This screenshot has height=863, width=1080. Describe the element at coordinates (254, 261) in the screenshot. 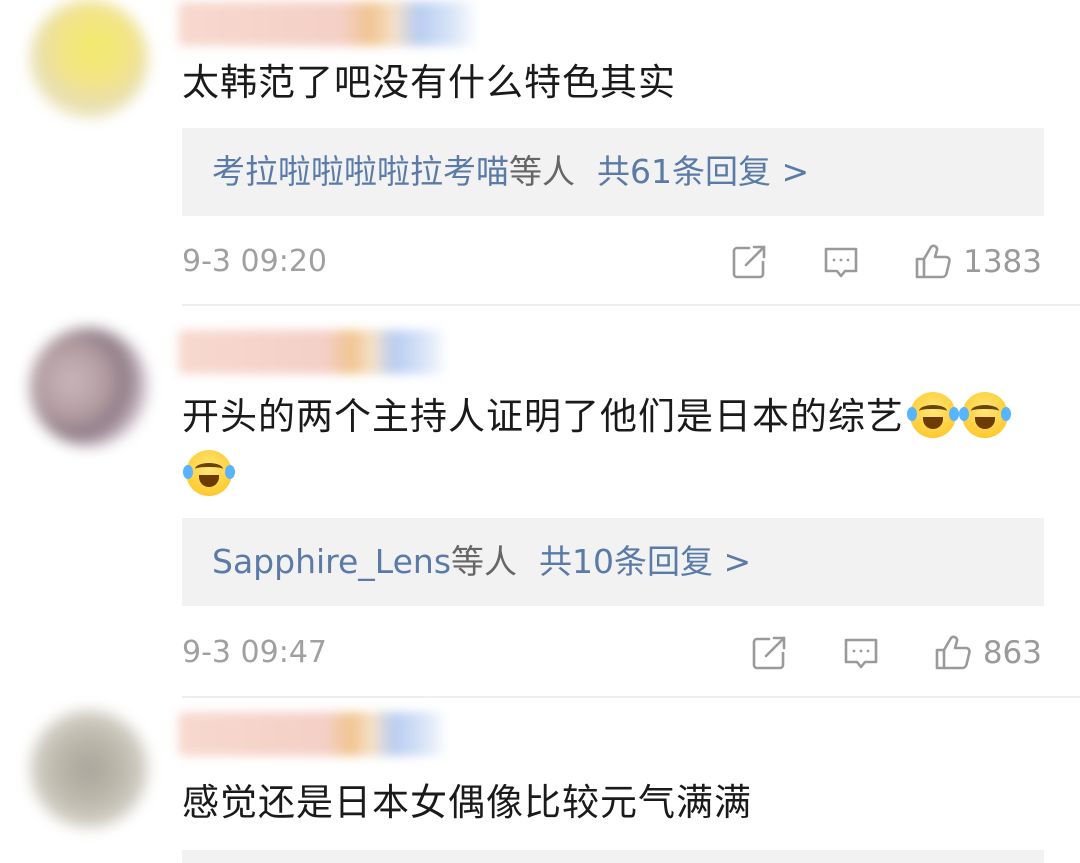

I see `comment-timestamp: 9-3 09:20` at that location.